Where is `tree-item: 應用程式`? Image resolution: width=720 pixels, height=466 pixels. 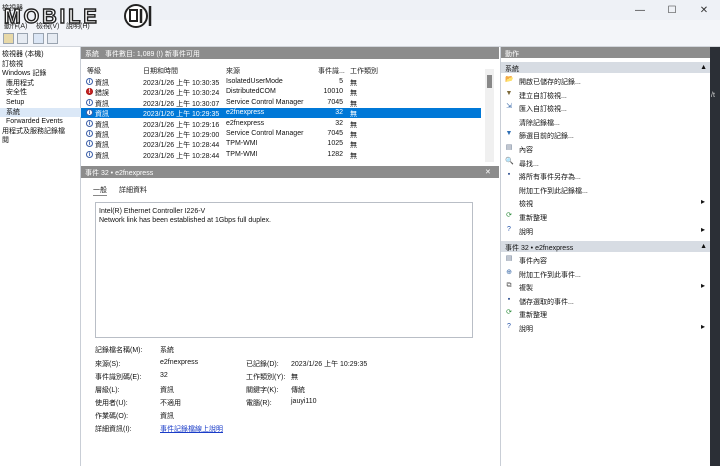 tree-item: 應用程式 is located at coordinates (42, 83).